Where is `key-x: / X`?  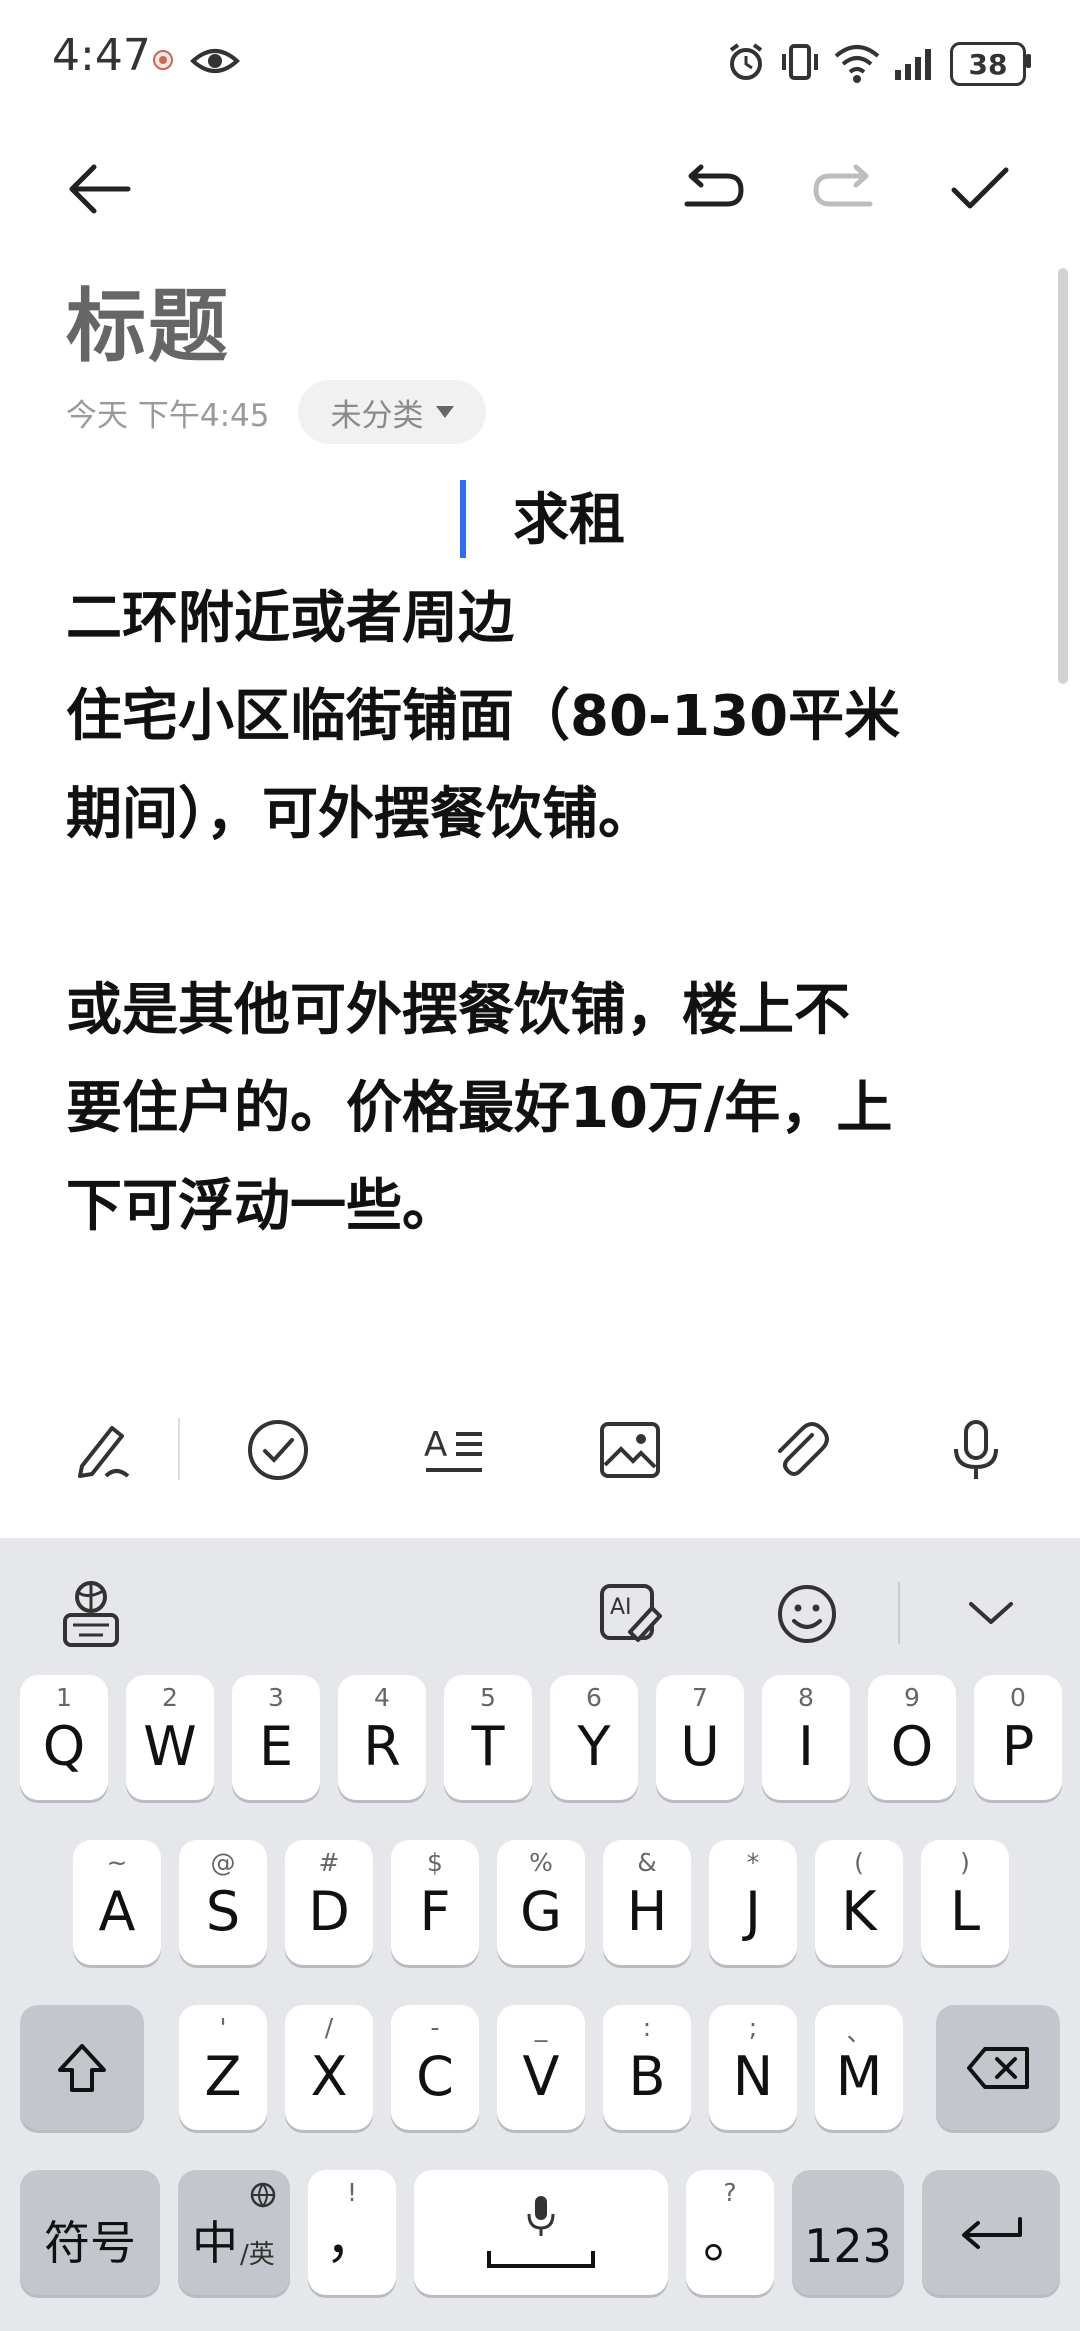 key-x: / X is located at coordinates (329, 2067).